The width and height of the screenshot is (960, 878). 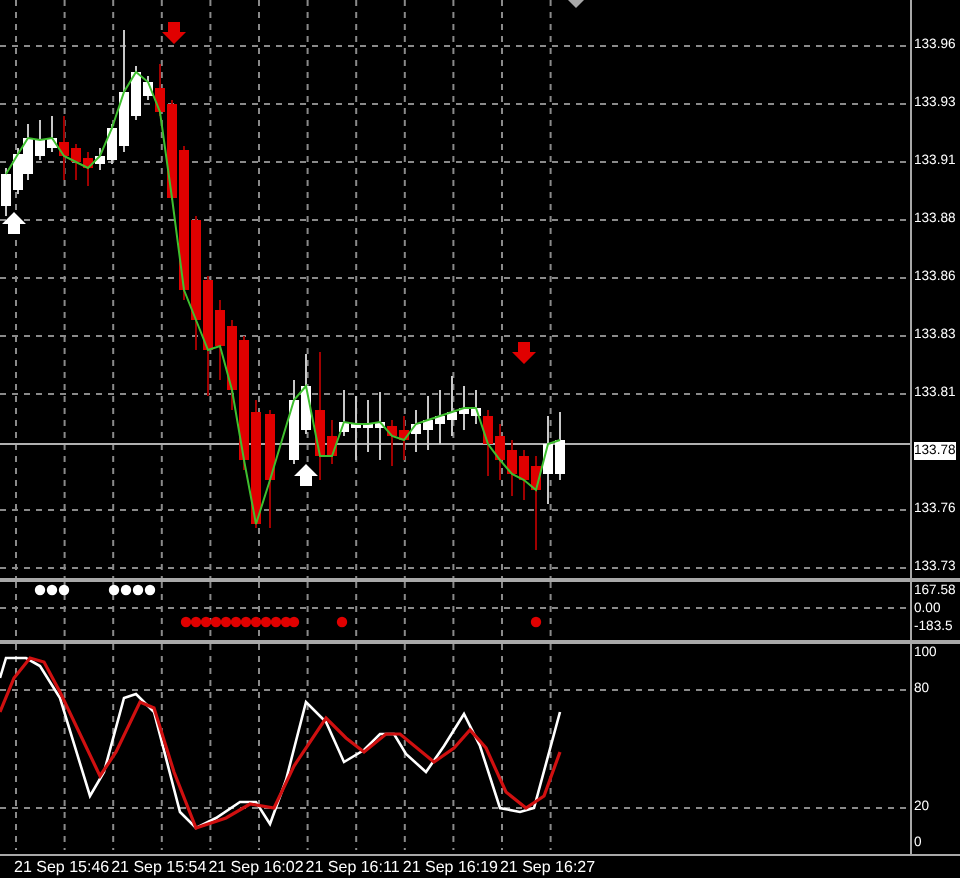 What do you see at coordinates (270, 469) in the screenshot?
I see `candlestick` at bounding box center [270, 469].